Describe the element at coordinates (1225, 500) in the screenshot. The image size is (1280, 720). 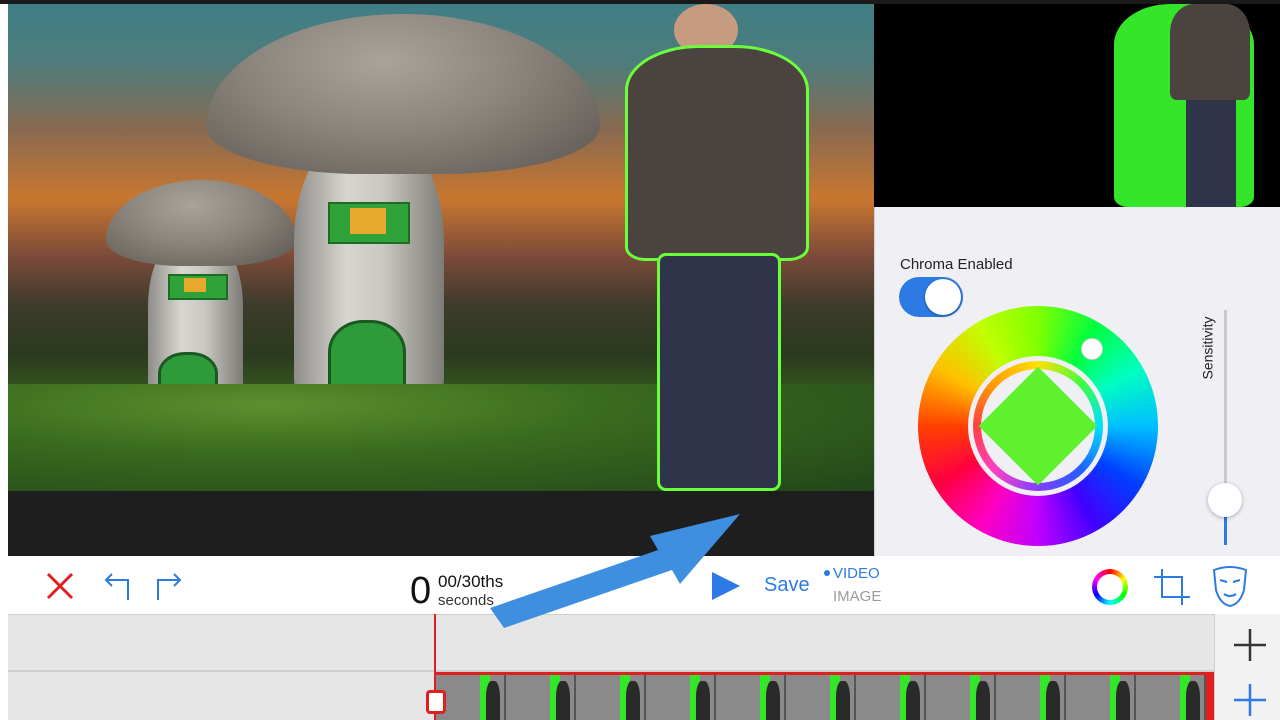
I see `sensitivity-slider-knob` at that location.